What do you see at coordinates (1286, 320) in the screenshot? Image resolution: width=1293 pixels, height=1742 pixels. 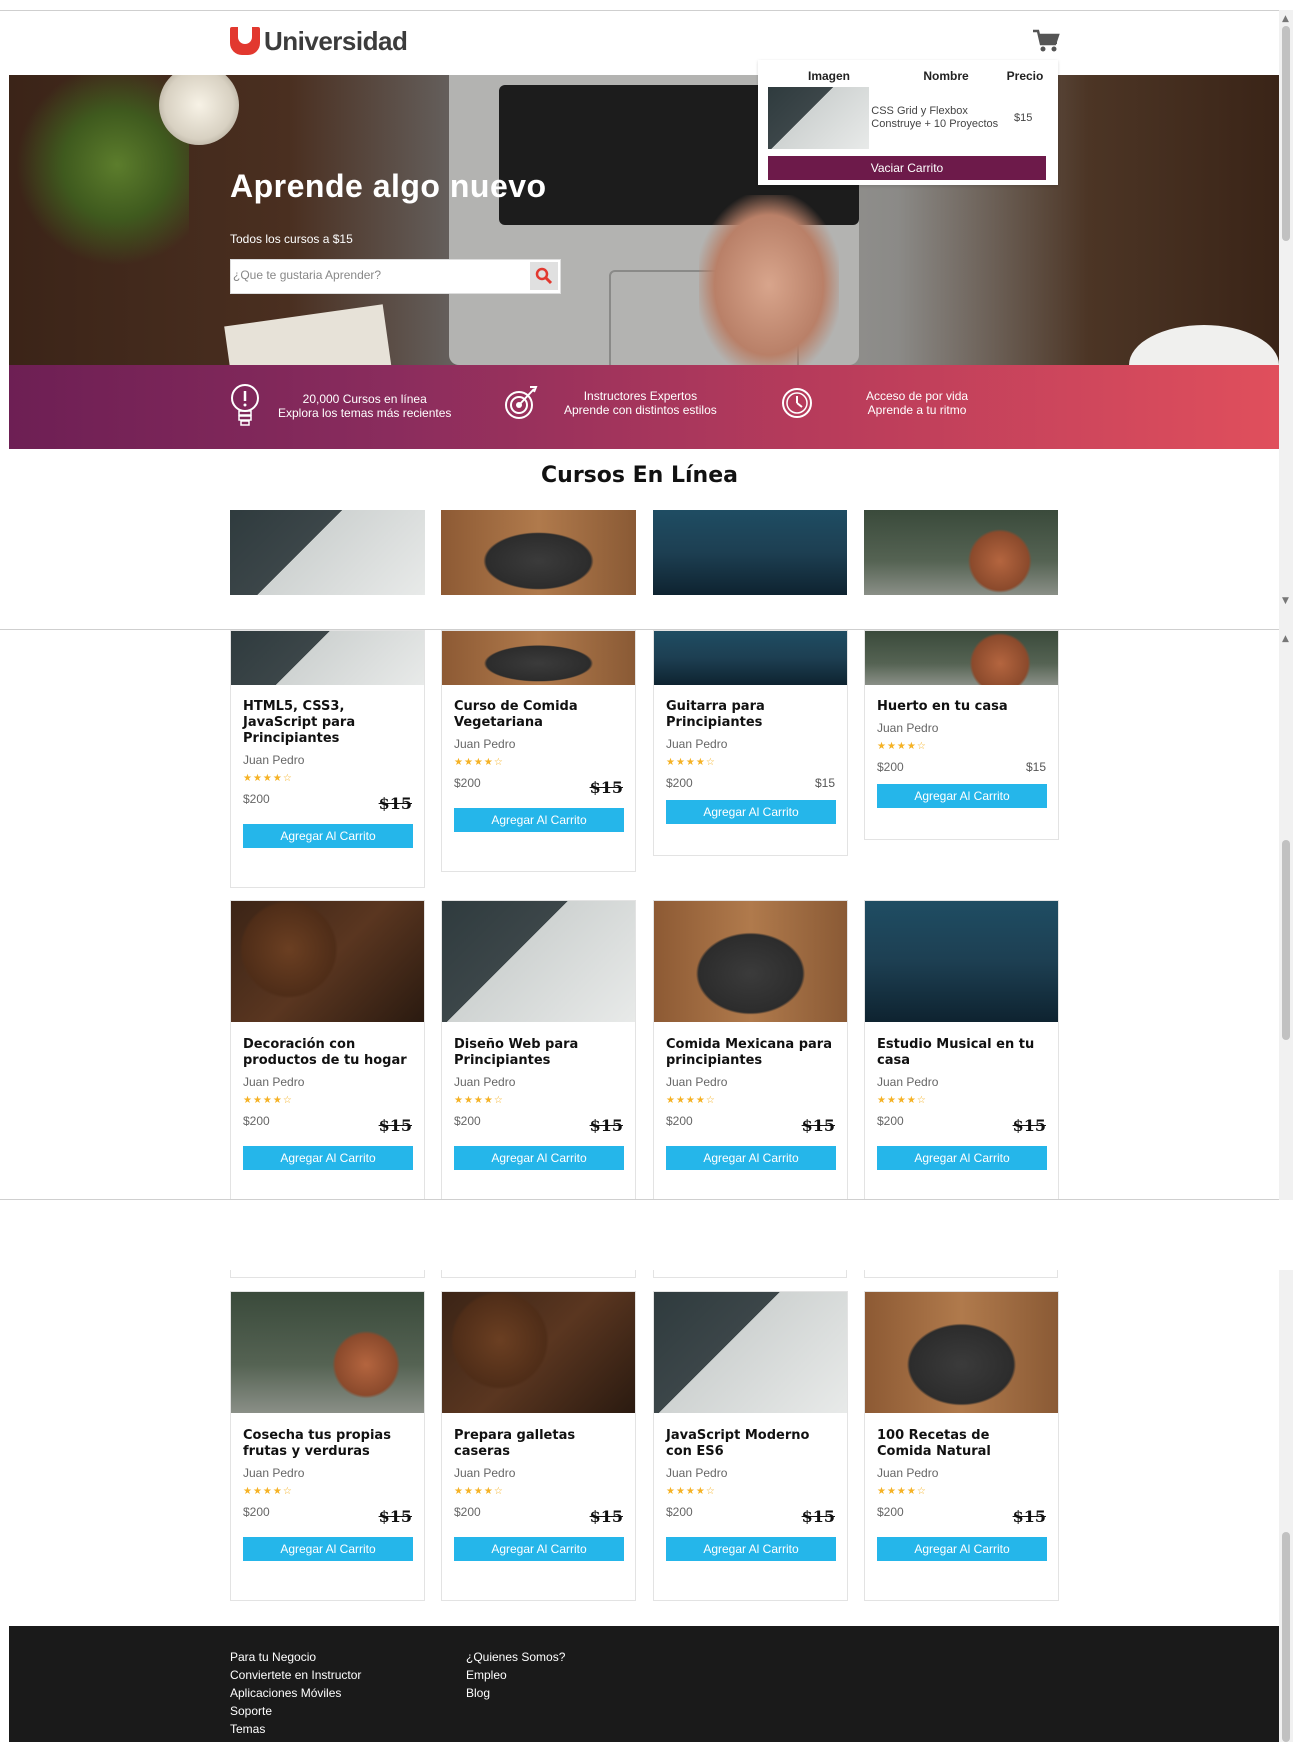 I see `scrollbar-1: ▲ ▼` at bounding box center [1286, 320].